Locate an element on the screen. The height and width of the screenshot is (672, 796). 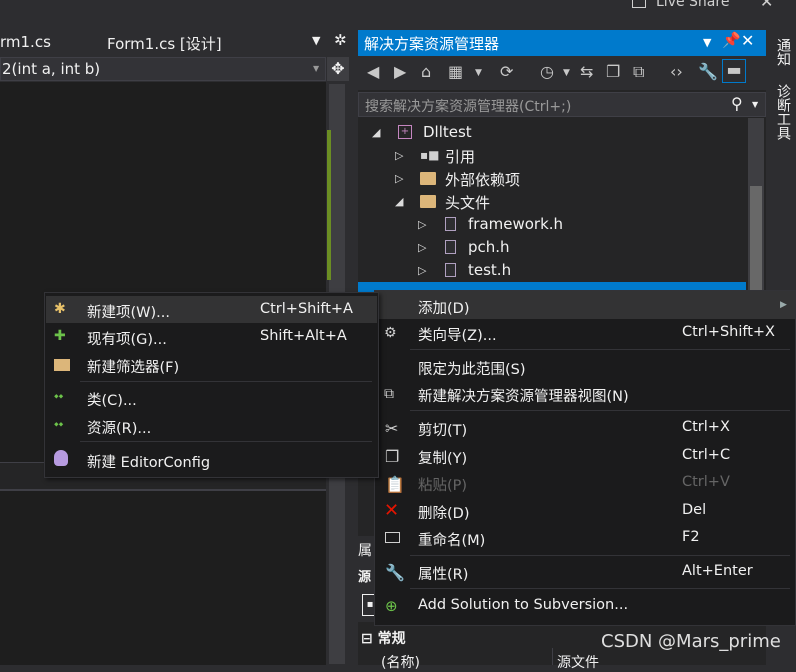
tree-item-project: Dlltest is located at coordinates (447, 132).